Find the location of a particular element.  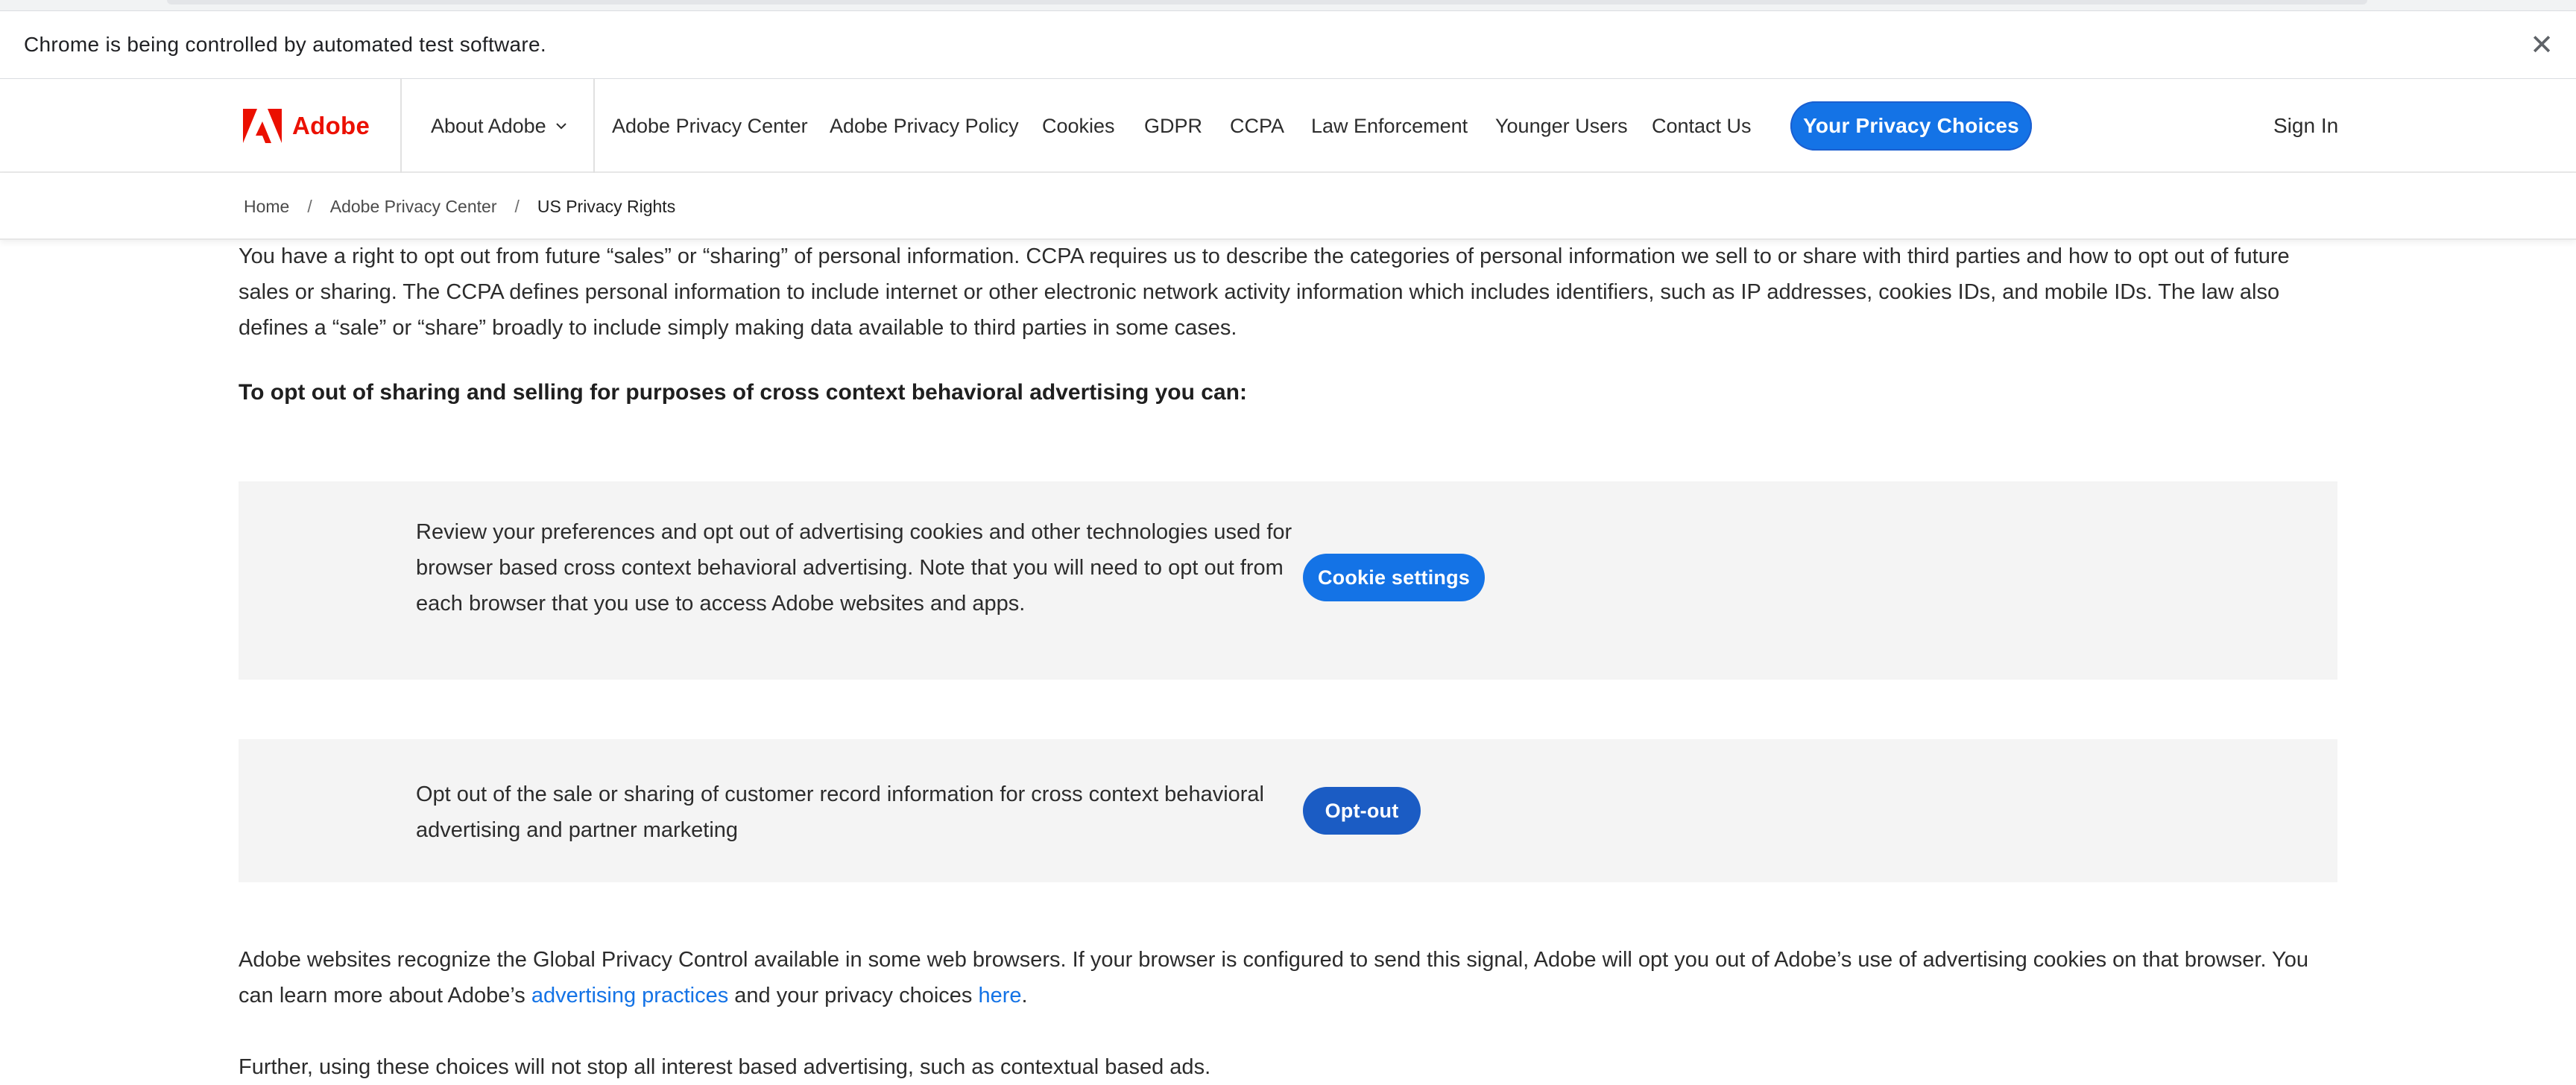

nav-law-enforcement: Law Enforcement is located at coordinates (1390, 126).